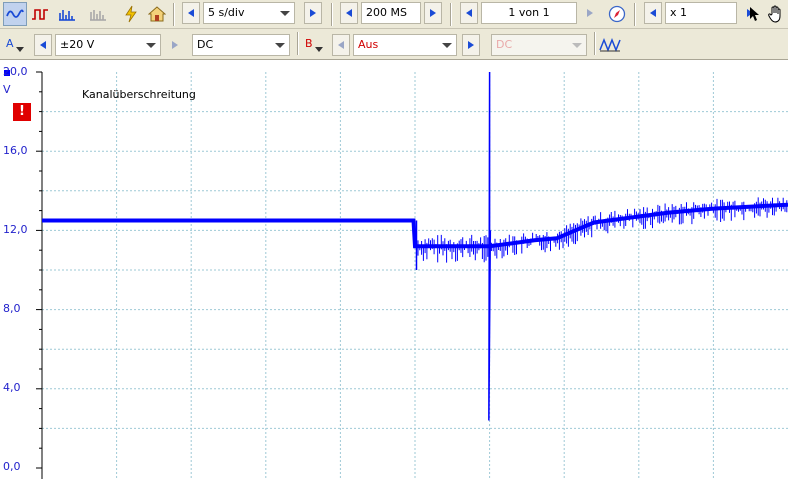 The height and width of the screenshot is (482, 788). Describe the element at coordinates (776, 14) in the screenshot. I see `hand-tool-icon` at that location.